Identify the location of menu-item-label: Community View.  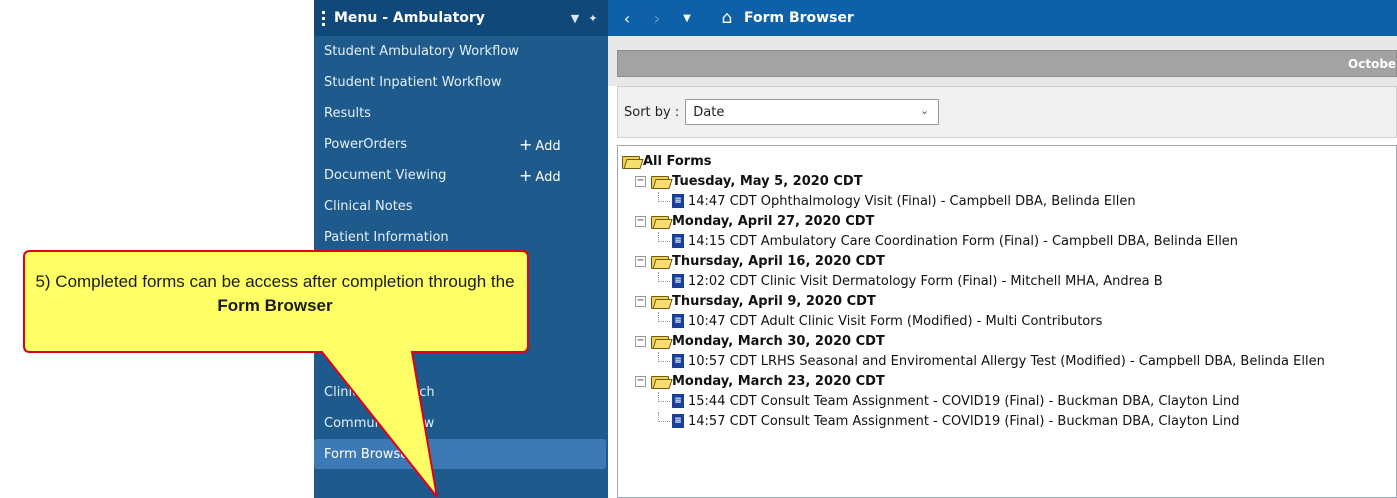
(379, 423).